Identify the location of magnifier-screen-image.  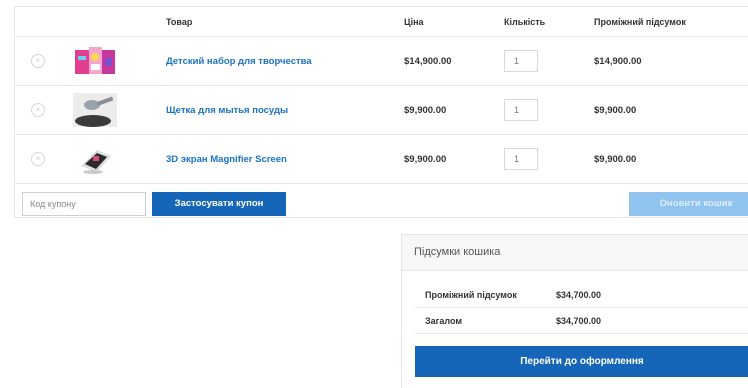
(95, 159).